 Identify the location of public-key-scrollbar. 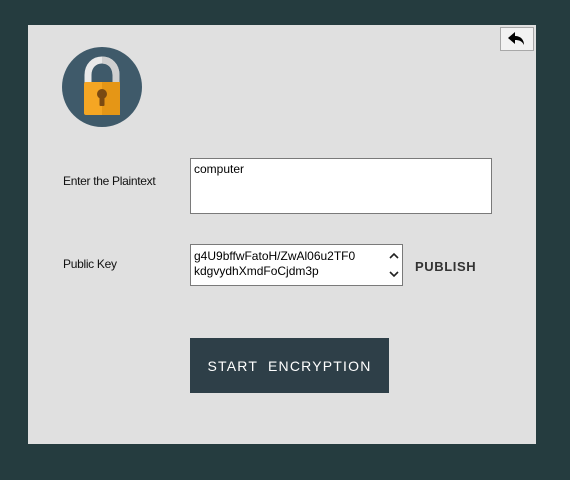
(393, 265).